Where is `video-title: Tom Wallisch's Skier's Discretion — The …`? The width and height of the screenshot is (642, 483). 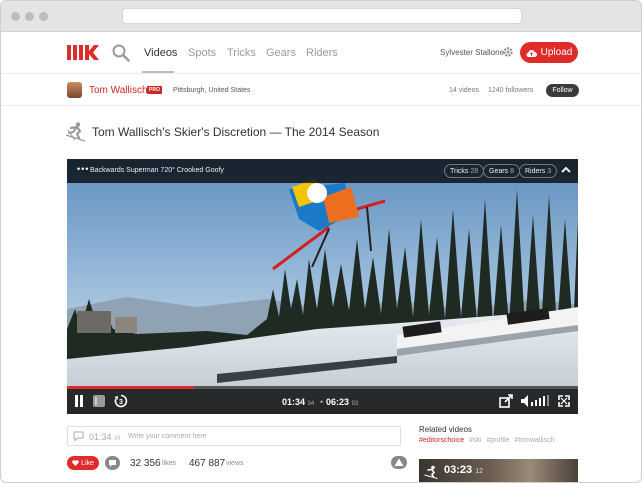 video-title: Tom Wallisch's Skier's Discretion — The … is located at coordinates (236, 132).